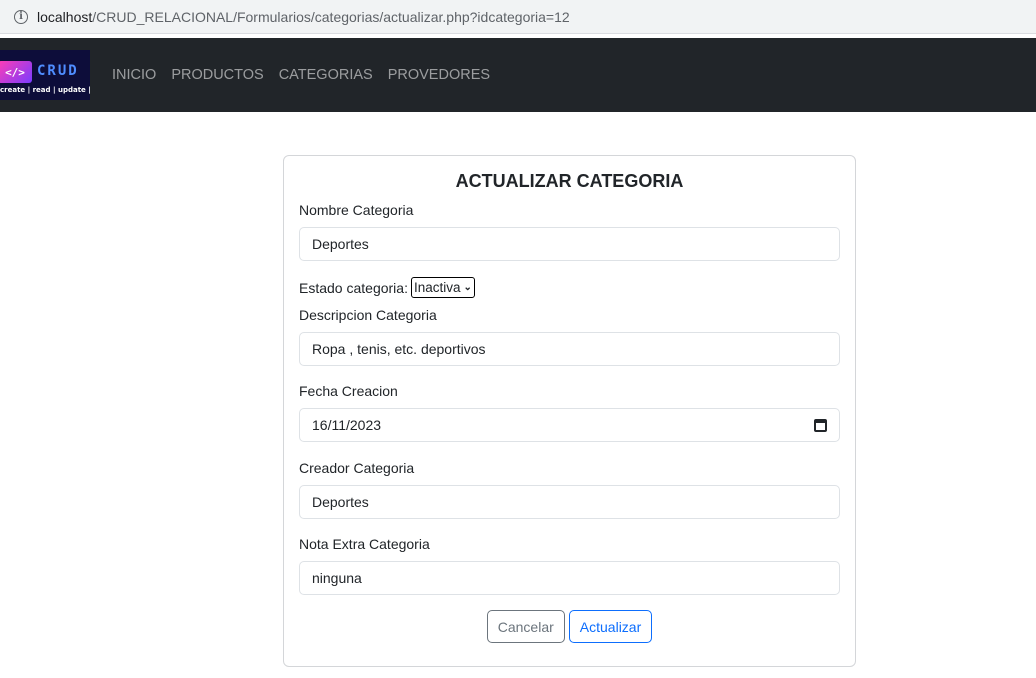 The image size is (1036, 678). Describe the element at coordinates (134, 75) in the screenshot. I see `nav-link-inicio: INICIO` at that location.